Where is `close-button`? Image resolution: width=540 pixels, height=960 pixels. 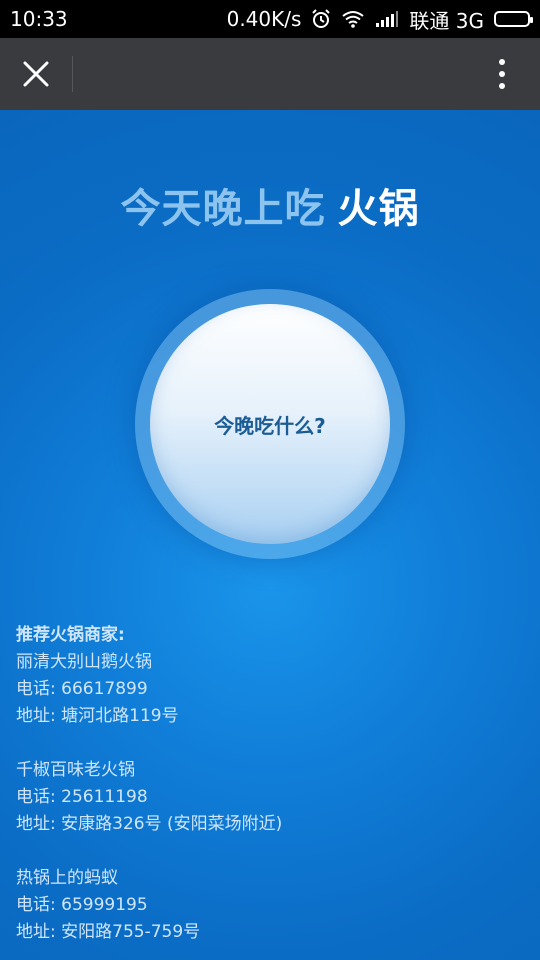 close-button is located at coordinates (36, 74).